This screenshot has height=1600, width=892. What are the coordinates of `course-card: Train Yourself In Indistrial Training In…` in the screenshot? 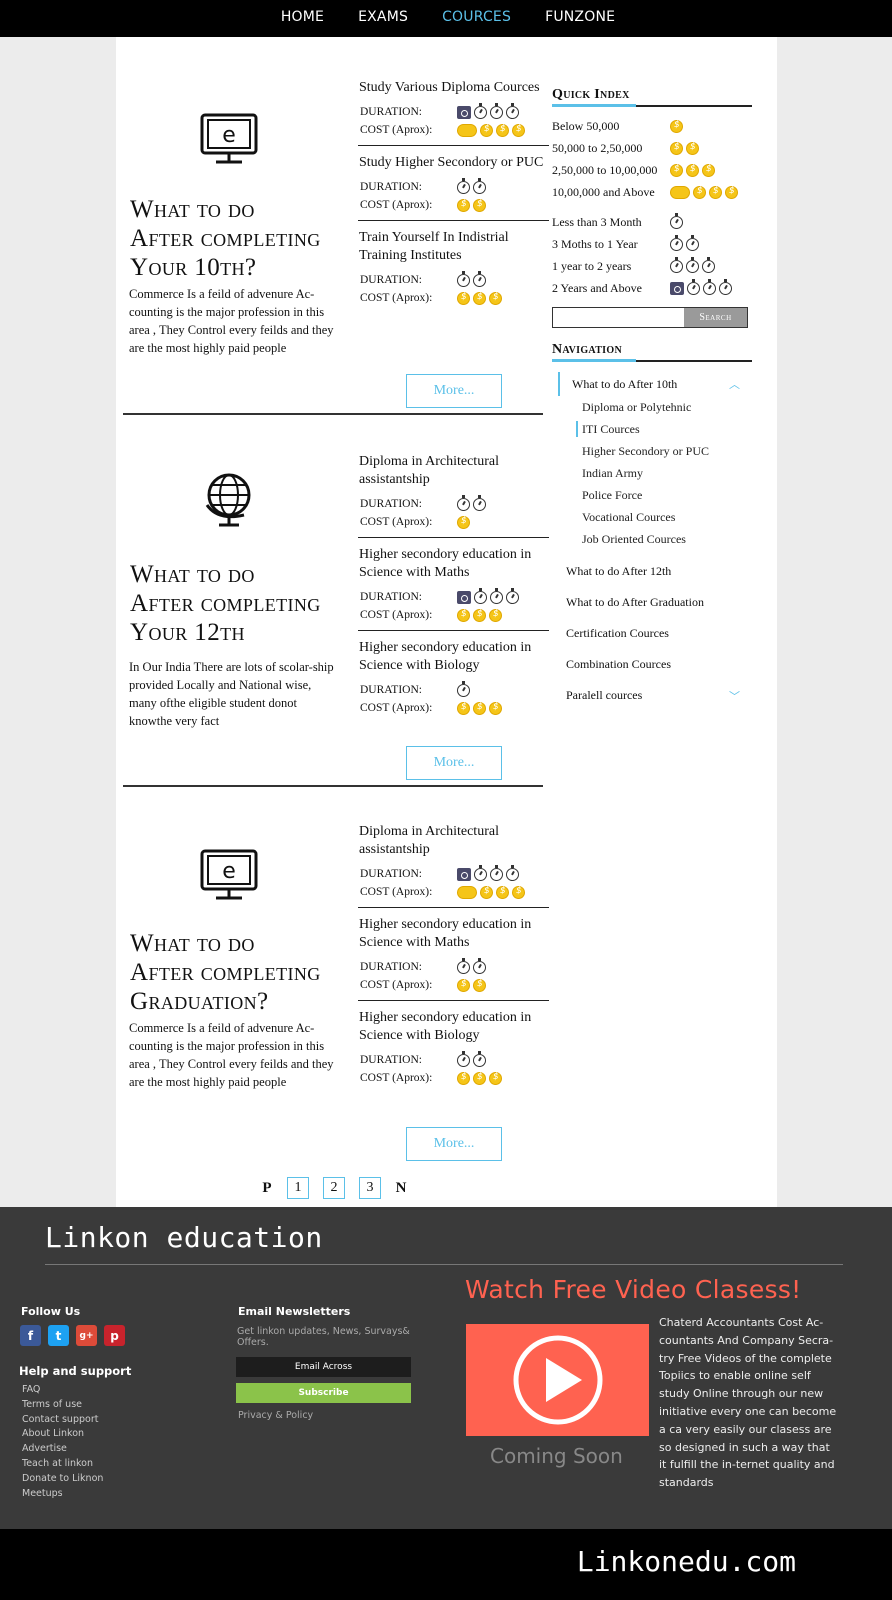 It's located at (453, 271).